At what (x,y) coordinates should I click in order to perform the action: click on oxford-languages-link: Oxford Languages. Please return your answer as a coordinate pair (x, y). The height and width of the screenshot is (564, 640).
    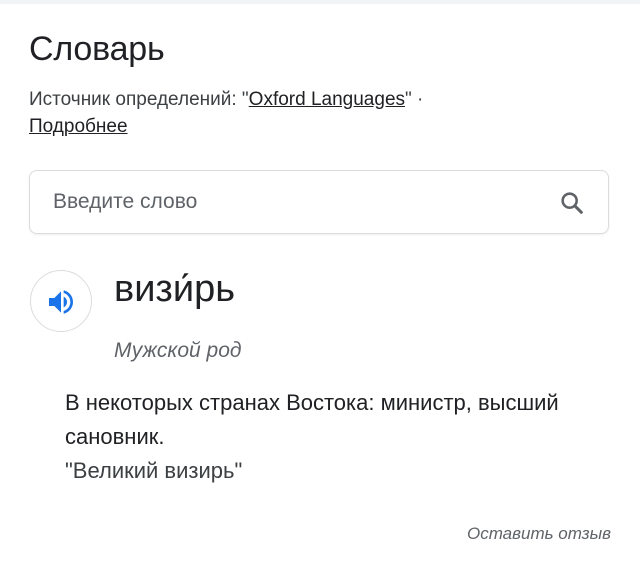
    Looking at the image, I should click on (327, 99).